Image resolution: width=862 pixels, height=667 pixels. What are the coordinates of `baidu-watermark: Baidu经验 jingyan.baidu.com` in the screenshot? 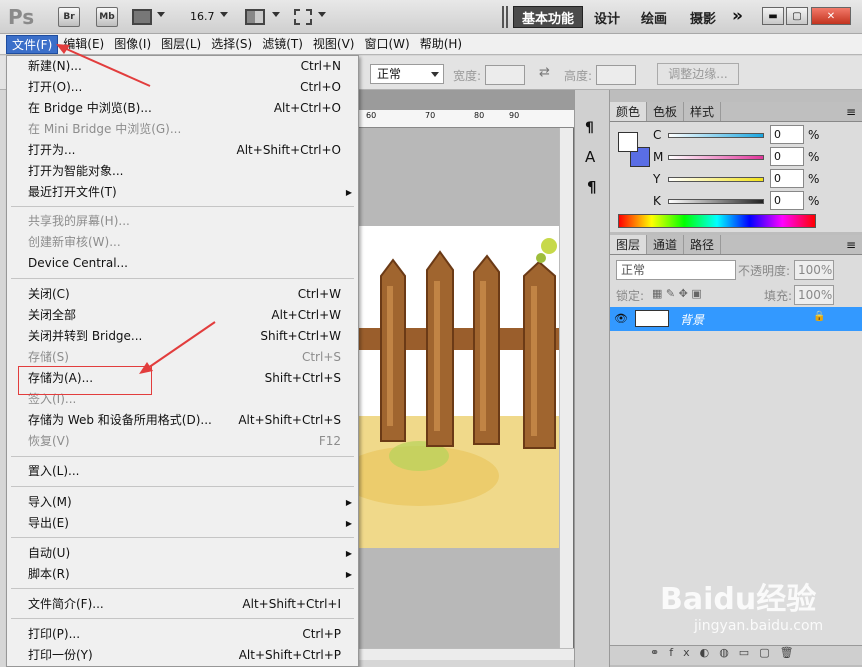 It's located at (760, 614).